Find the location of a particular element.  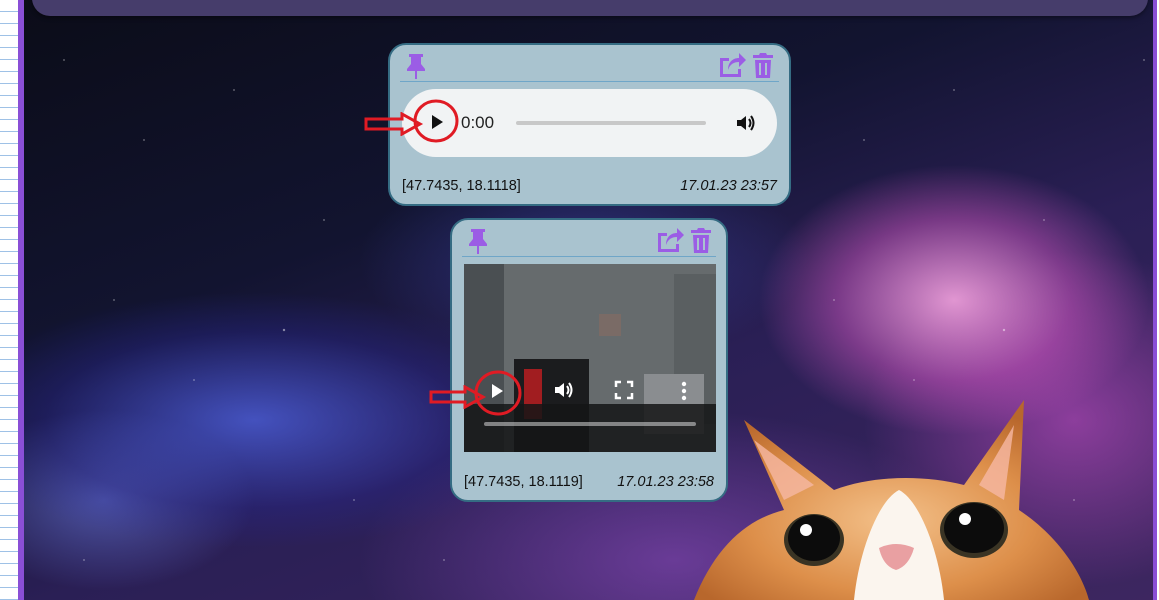

cat-image is located at coordinates (891, 500).